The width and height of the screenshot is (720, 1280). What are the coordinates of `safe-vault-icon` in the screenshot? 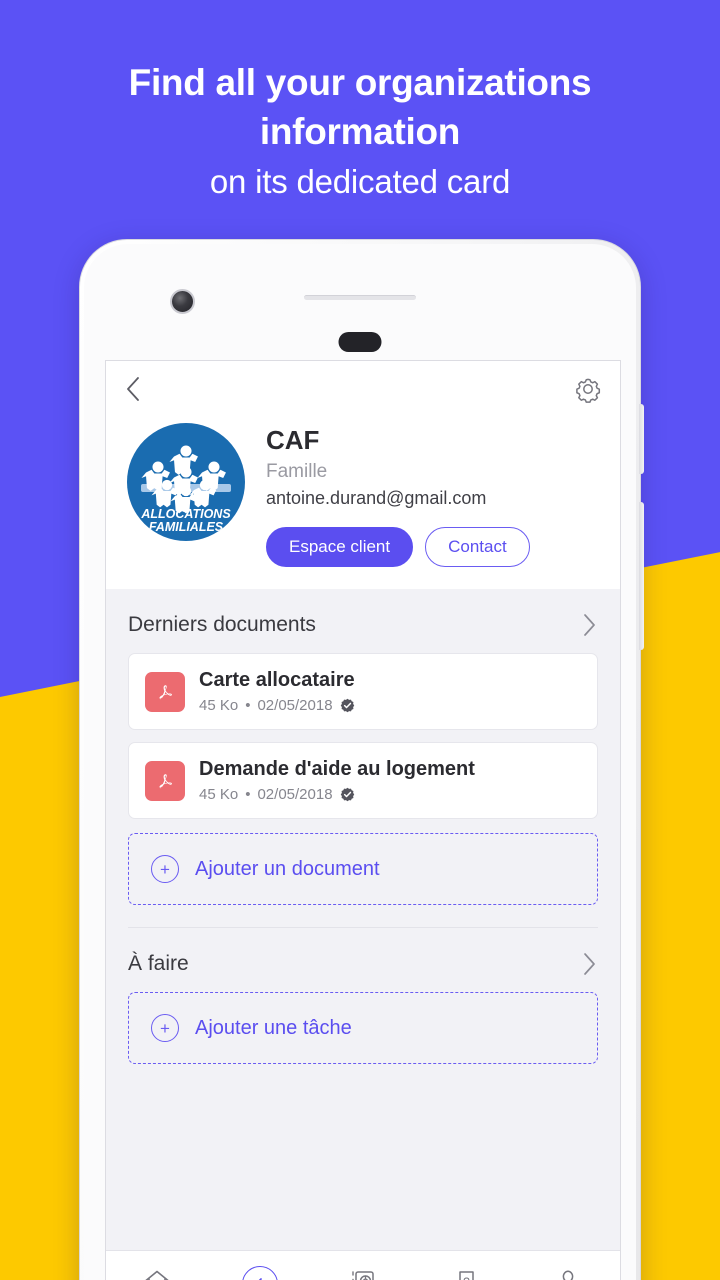 It's located at (363, 1275).